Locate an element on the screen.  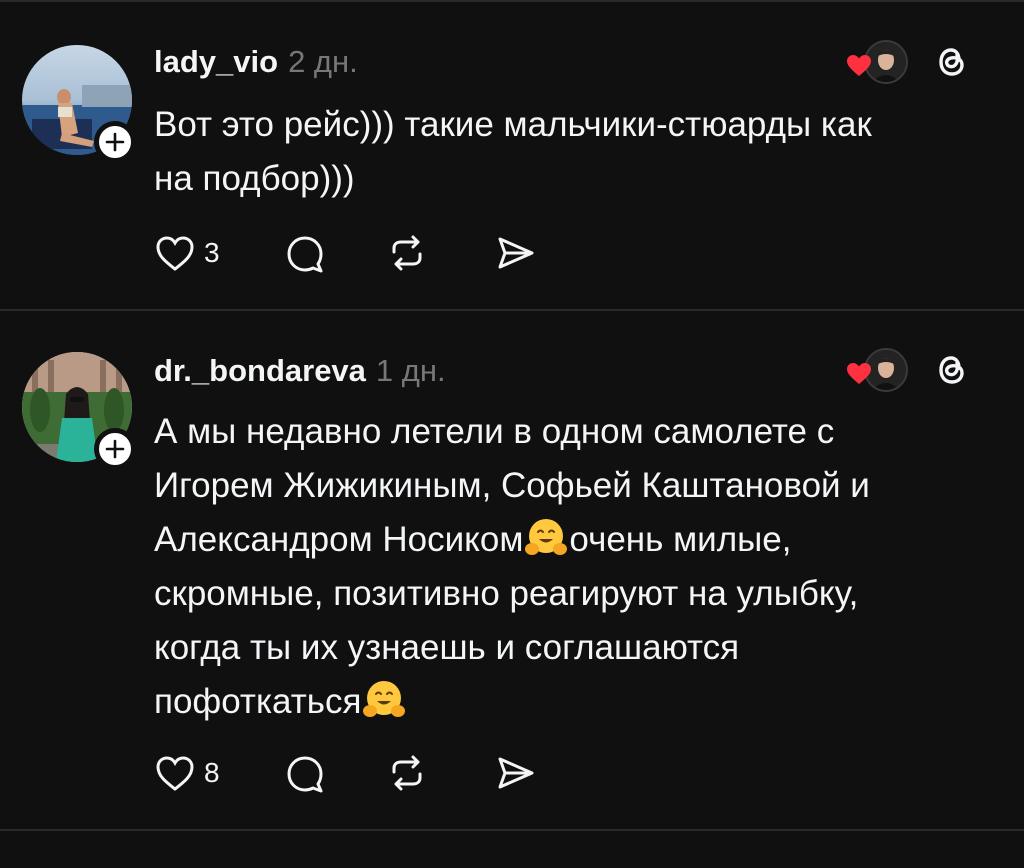
like-count: 3 is located at coordinates (212, 252).